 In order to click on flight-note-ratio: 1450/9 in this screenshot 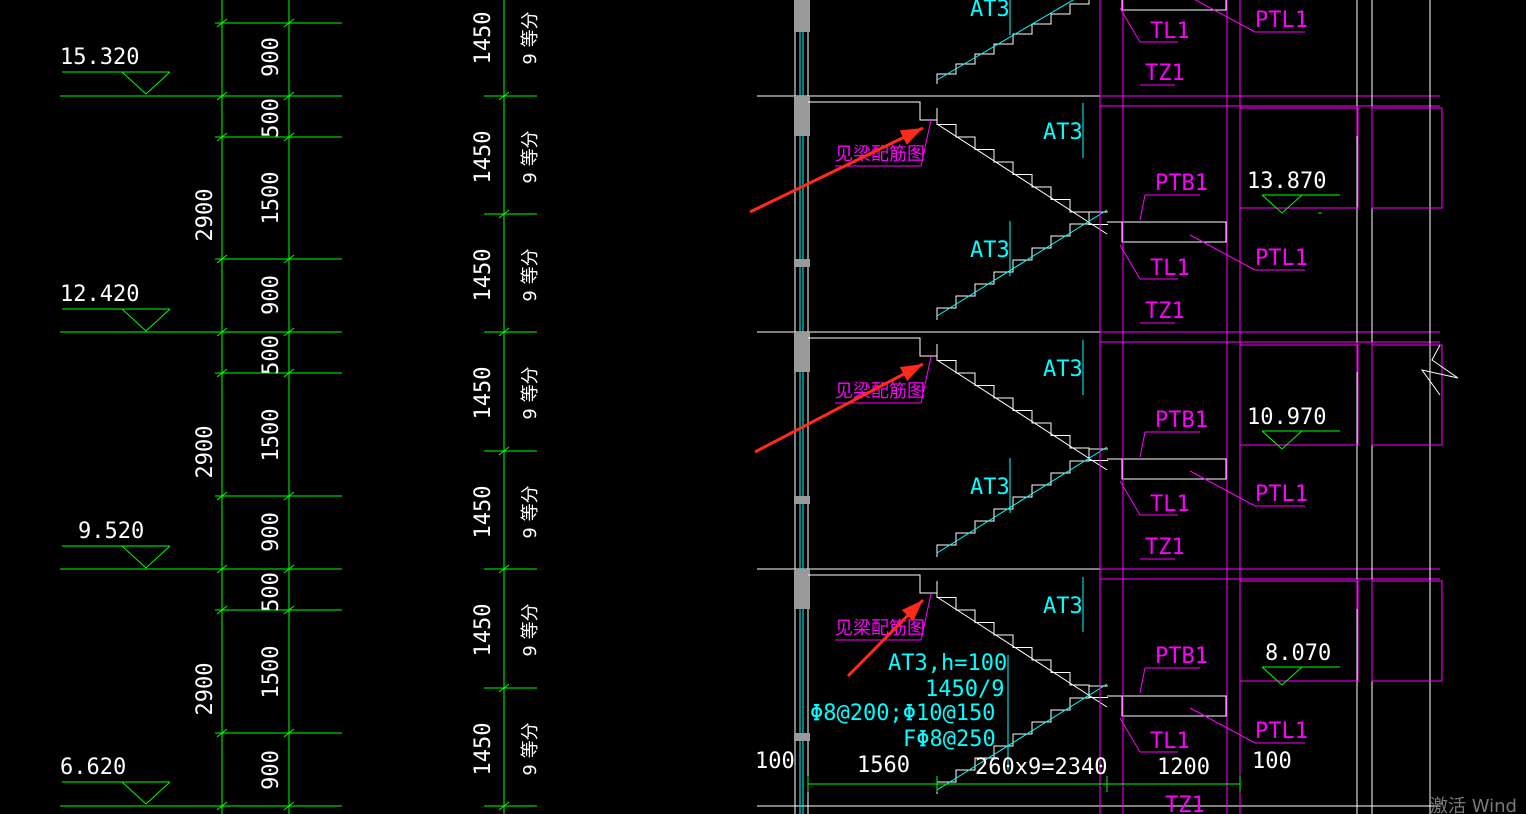, I will do `click(964, 689)`.